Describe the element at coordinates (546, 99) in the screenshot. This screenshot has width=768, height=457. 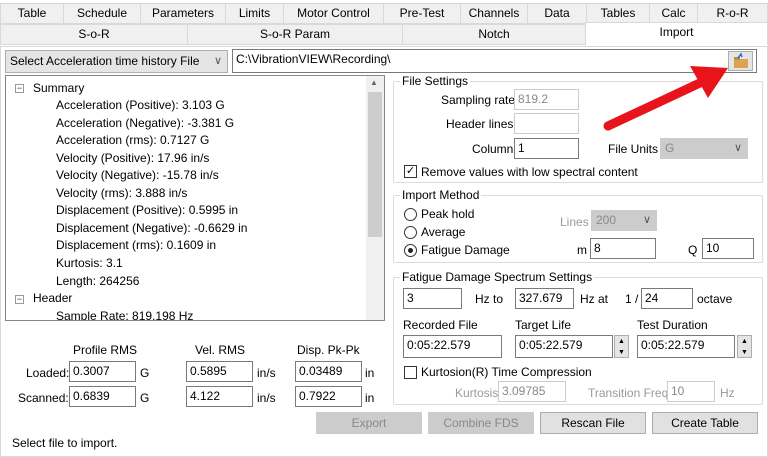
I see `sampling-rate-input: 819.2` at that location.